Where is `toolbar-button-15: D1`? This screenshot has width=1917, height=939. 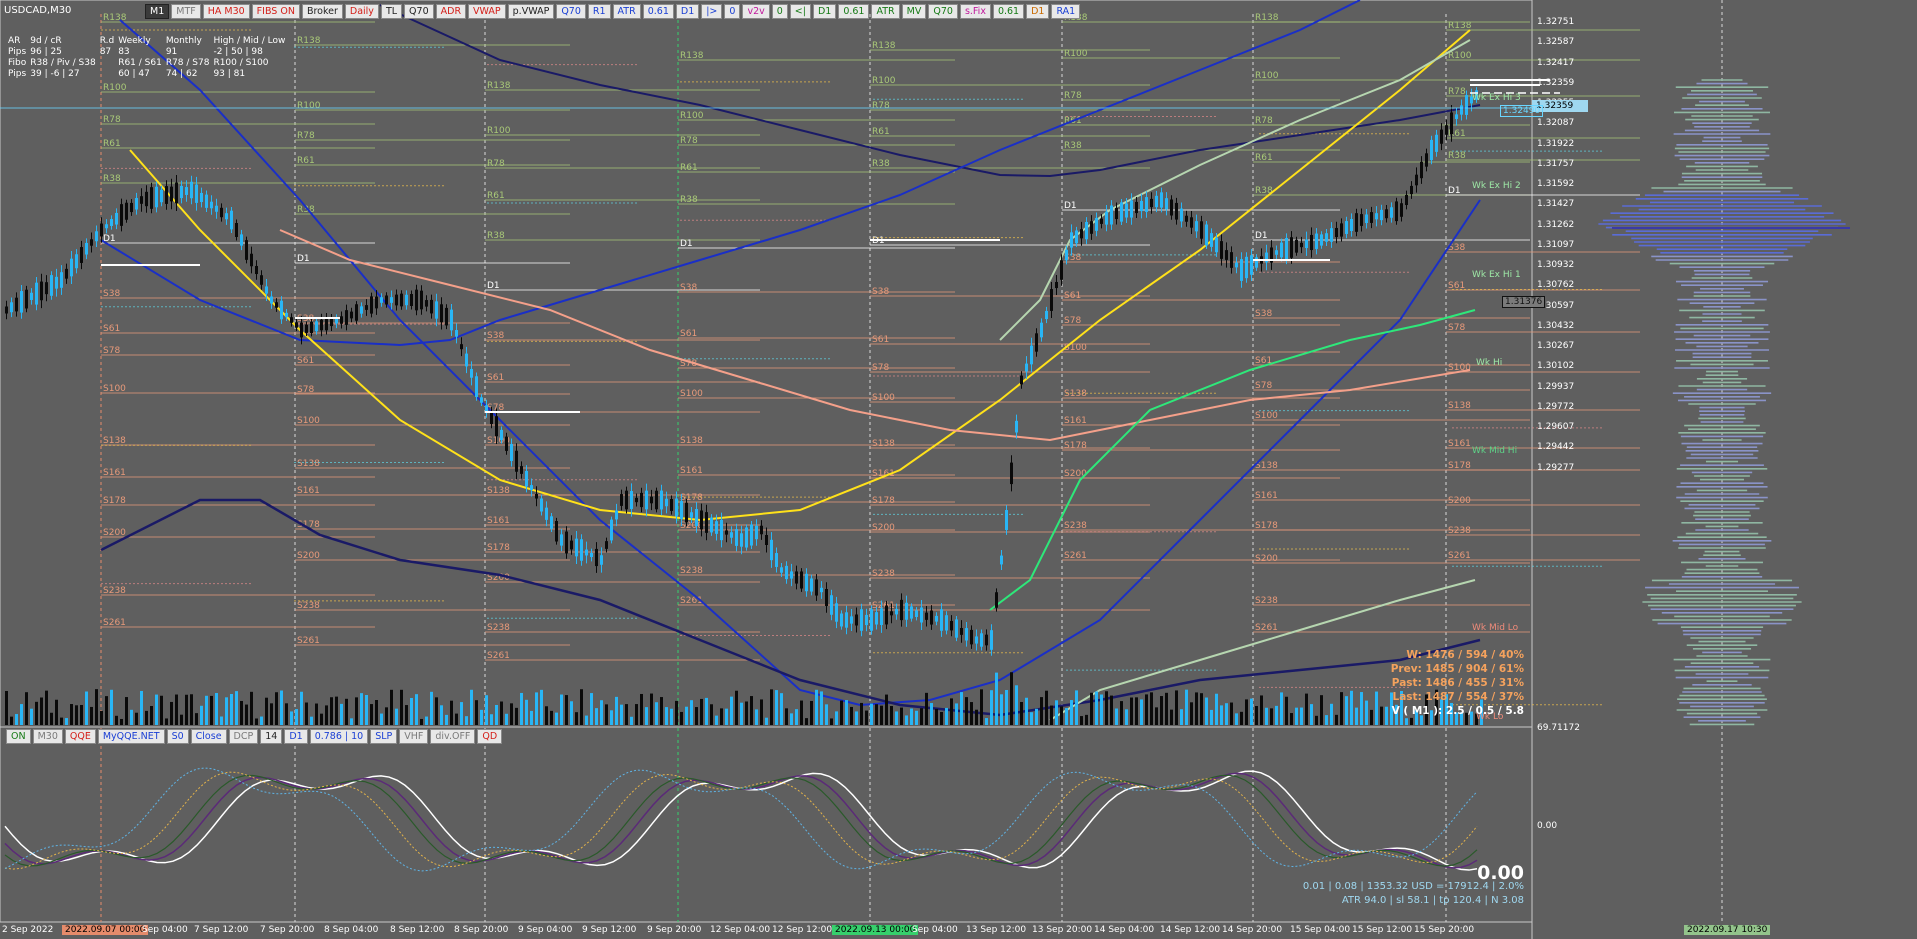
toolbar-button-15: D1 is located at coordinates (687, 11).